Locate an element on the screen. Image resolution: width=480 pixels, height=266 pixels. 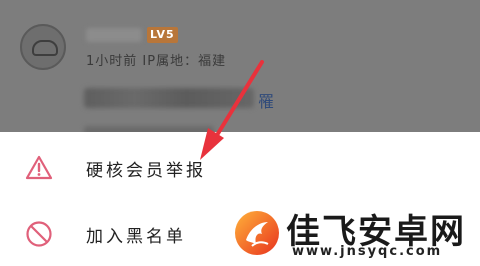
report-label: 硬核会员举报 is located at coordinates (146, 171).